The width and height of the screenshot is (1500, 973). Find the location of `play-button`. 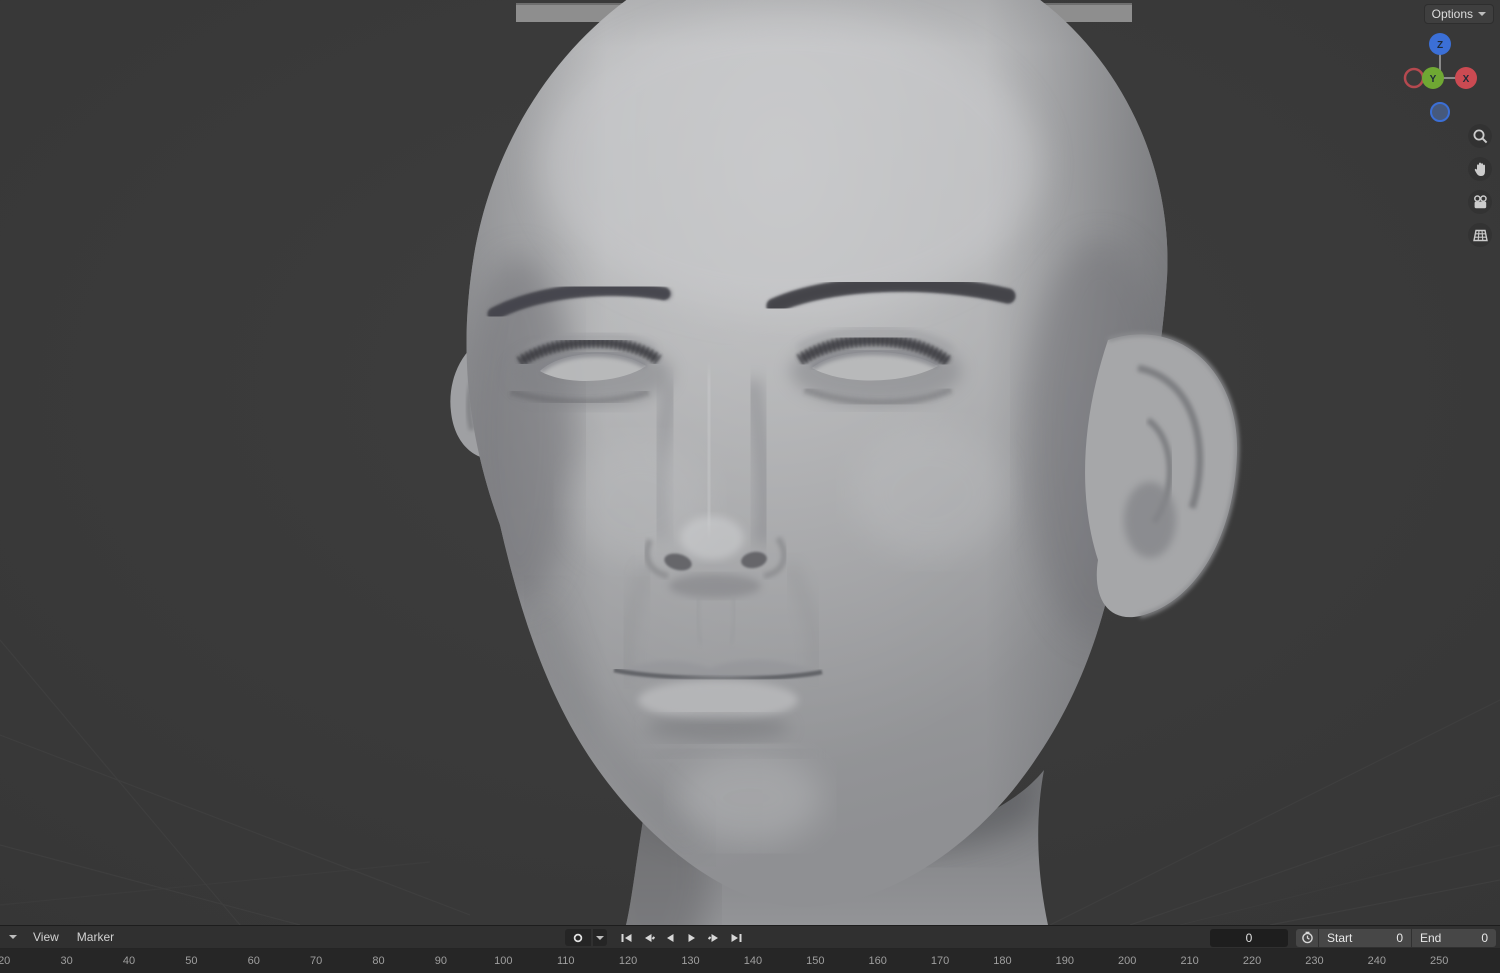

play-button is located at coordinates (692, 938).